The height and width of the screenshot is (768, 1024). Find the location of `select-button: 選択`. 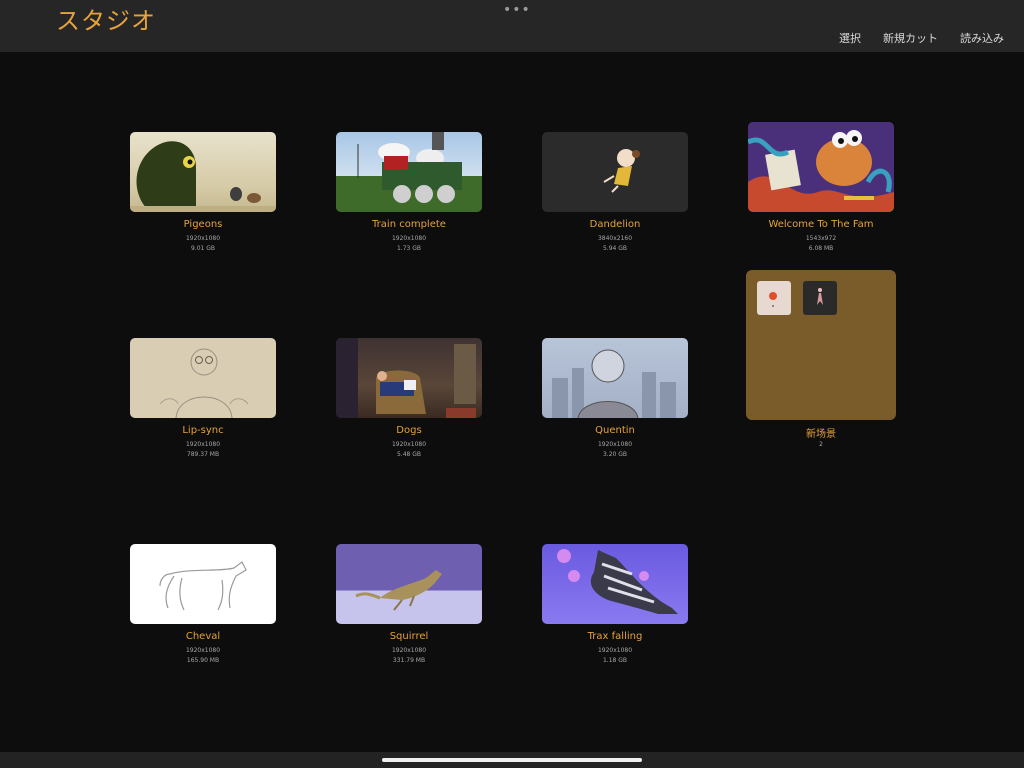

select-button: 選択 is located at coordinates (850, 38).